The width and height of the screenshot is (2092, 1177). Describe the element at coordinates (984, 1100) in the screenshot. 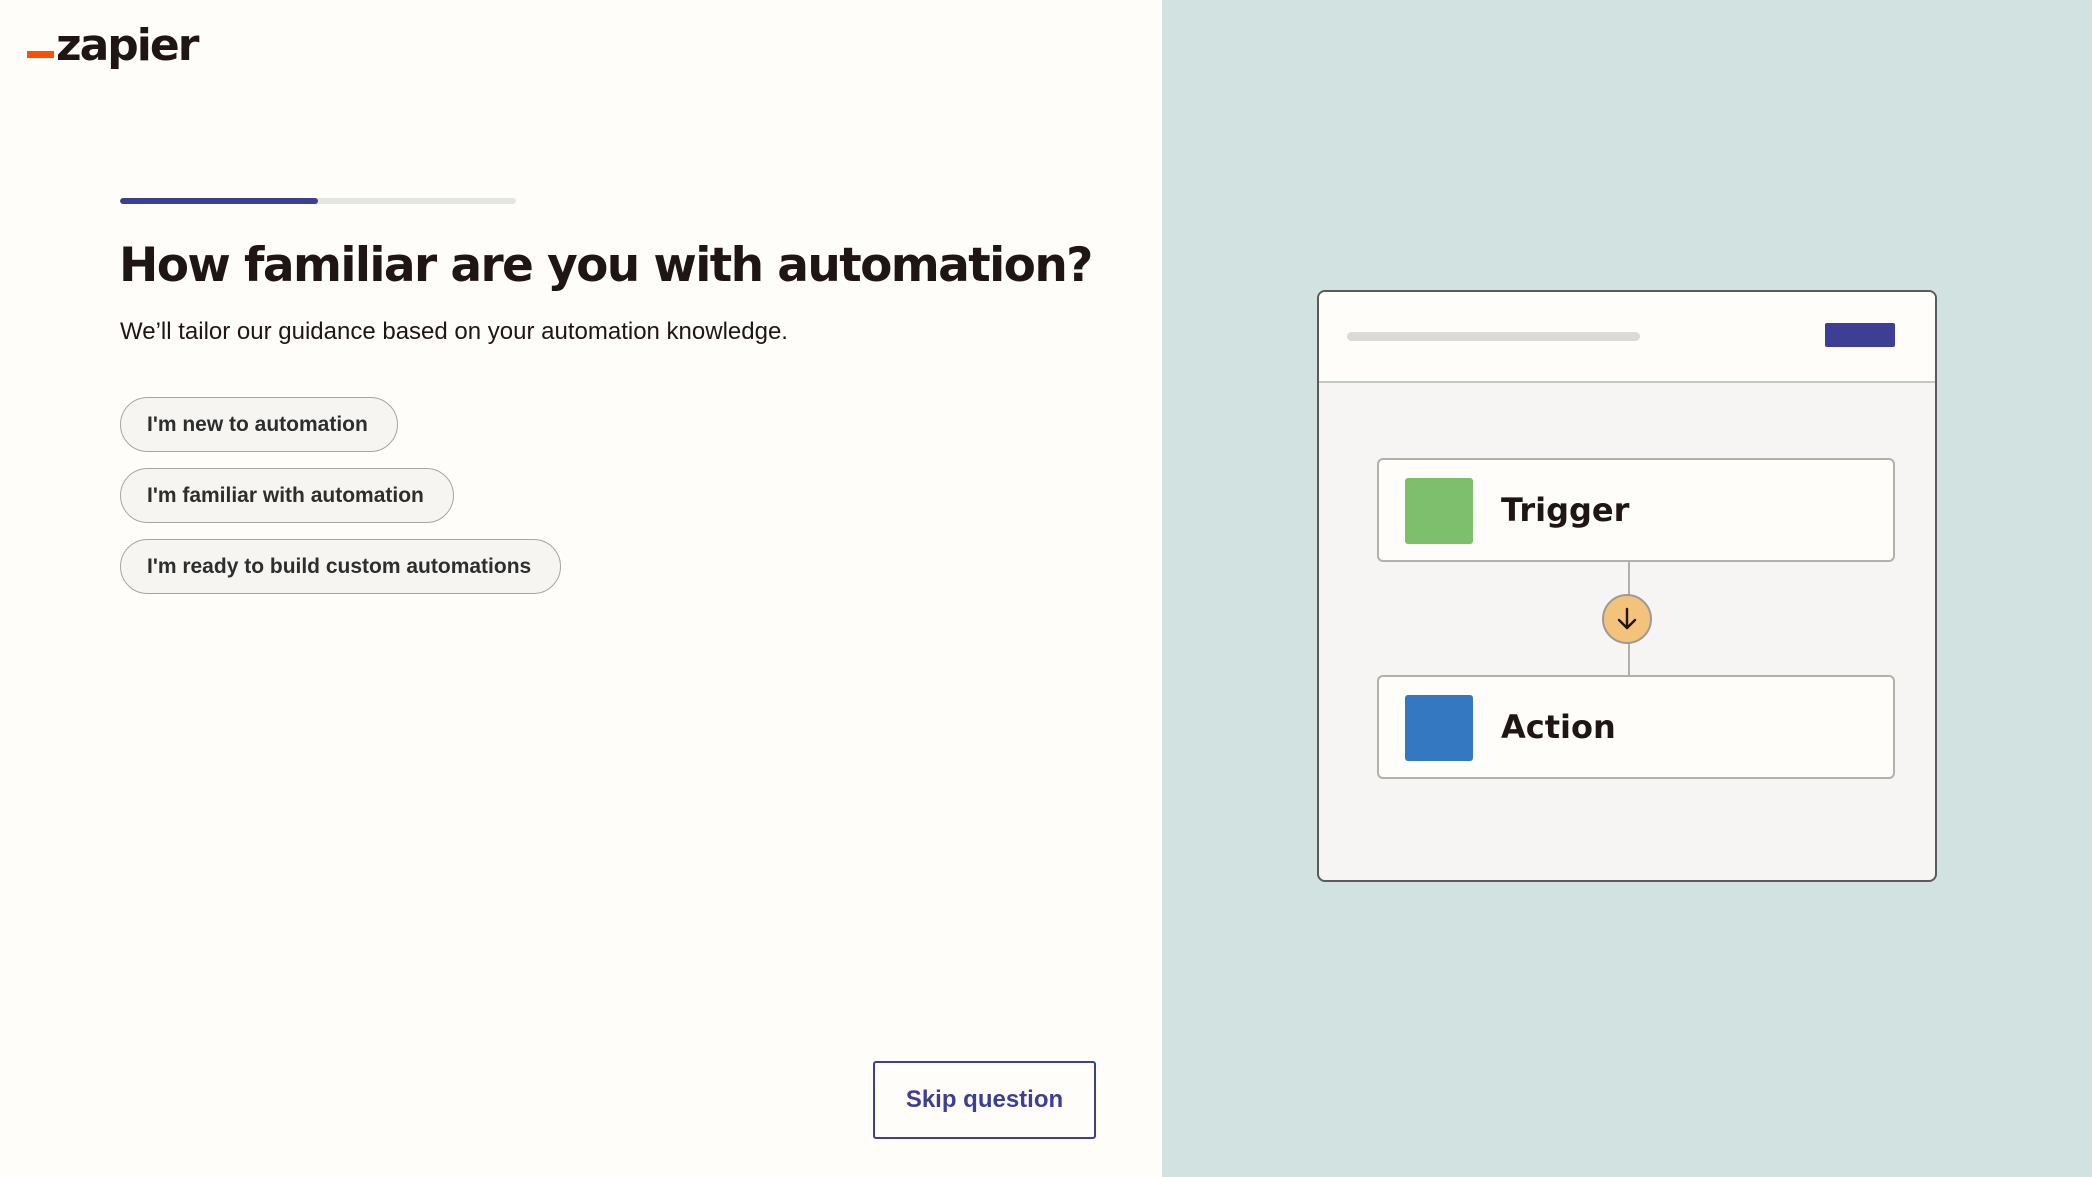

I see `skip-question-button: Skip question` at that location.